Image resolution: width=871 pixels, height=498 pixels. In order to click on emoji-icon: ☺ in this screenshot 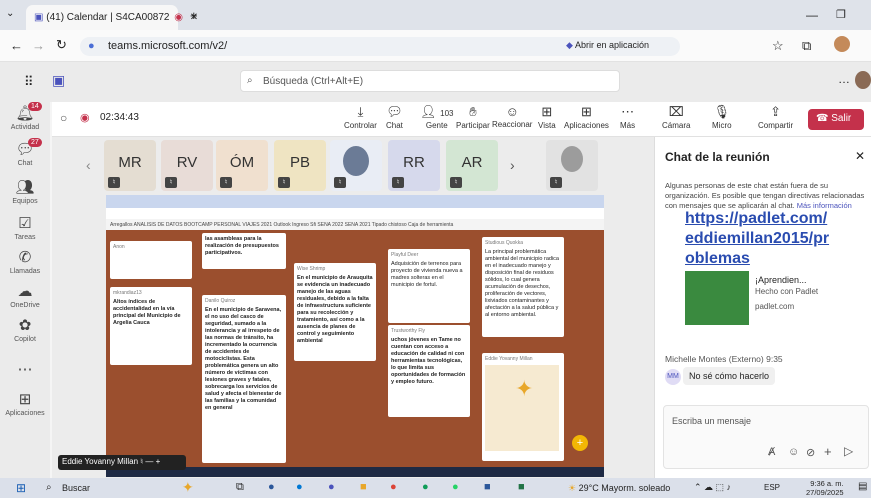, I will do `click(793, 452)`.